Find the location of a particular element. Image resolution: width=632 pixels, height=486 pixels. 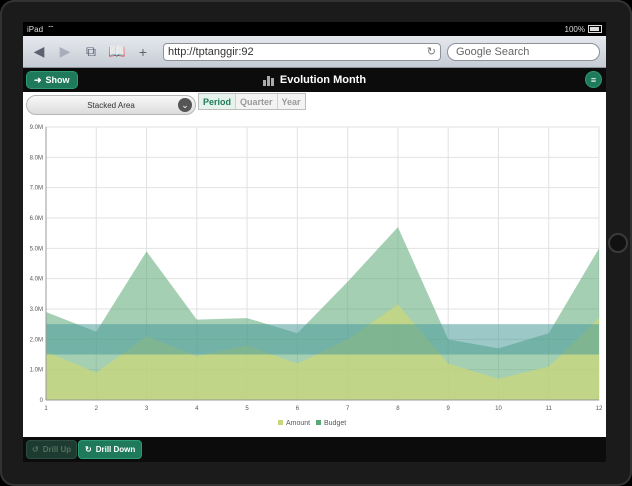

x-tick-label: 7 is located at coordinates (348, 409).